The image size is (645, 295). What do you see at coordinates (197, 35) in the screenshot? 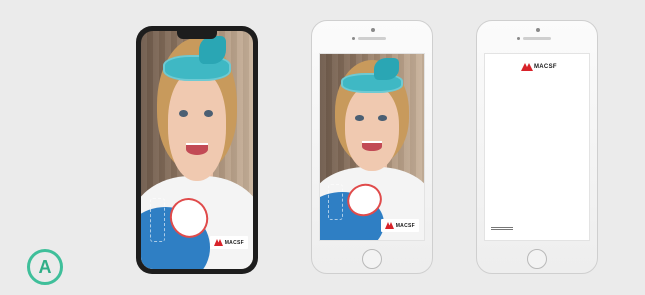
I see `phone-notch` at bounding box center [197, 35].